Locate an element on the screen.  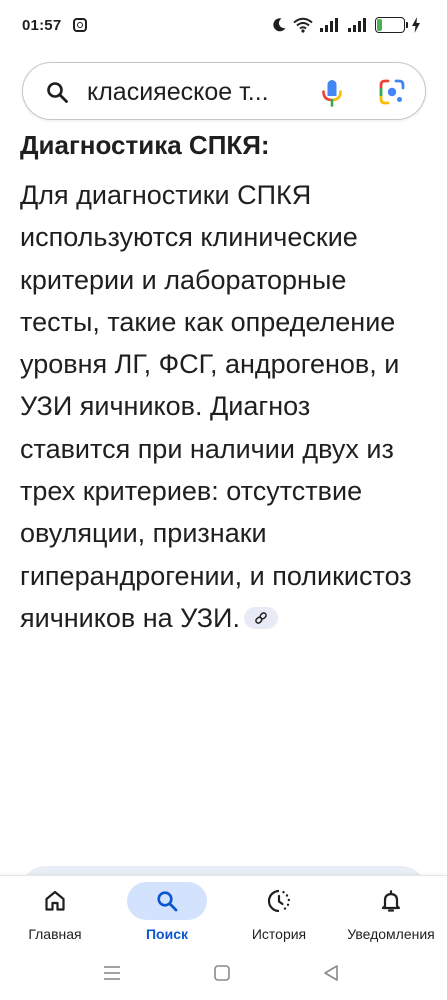
bell-icon is located at coordinates (391, 901).